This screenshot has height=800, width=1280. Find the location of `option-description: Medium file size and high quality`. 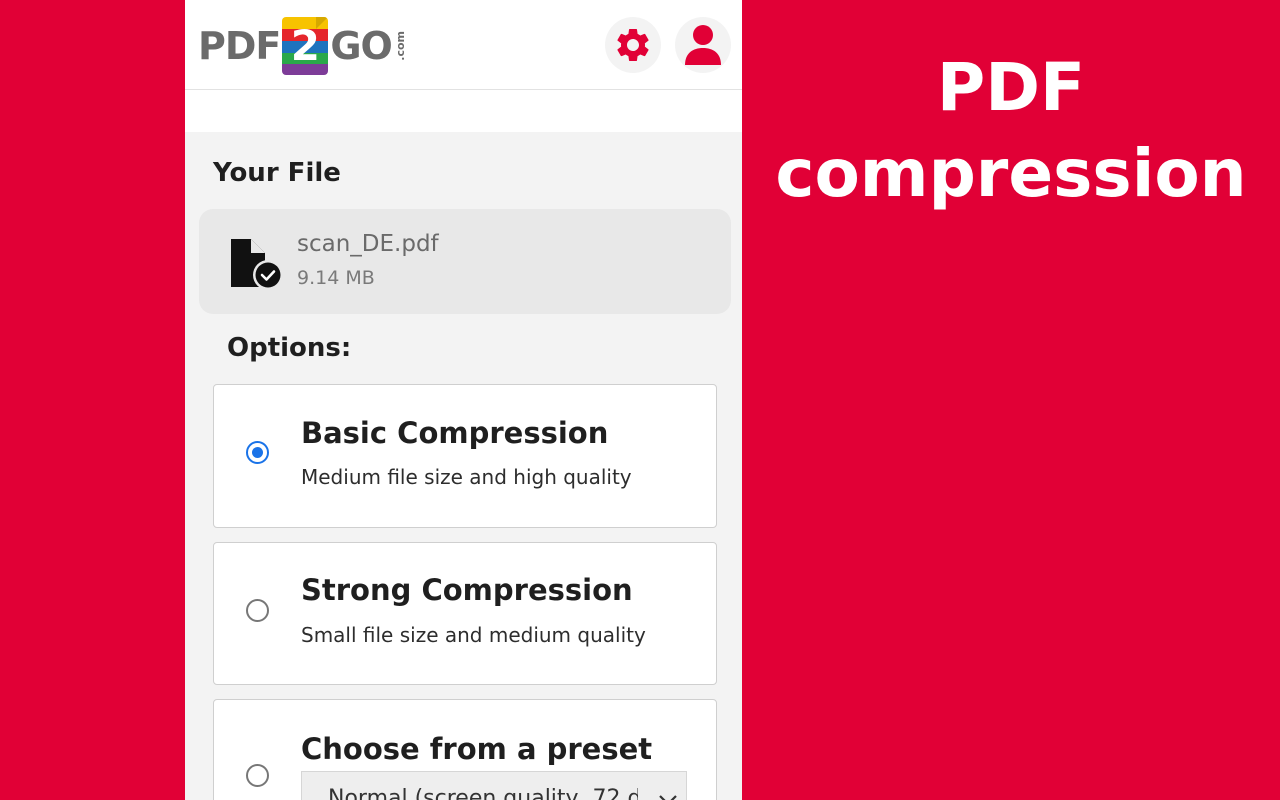

option-description: Medium file size and high quality is located at coordinates (466, 477).